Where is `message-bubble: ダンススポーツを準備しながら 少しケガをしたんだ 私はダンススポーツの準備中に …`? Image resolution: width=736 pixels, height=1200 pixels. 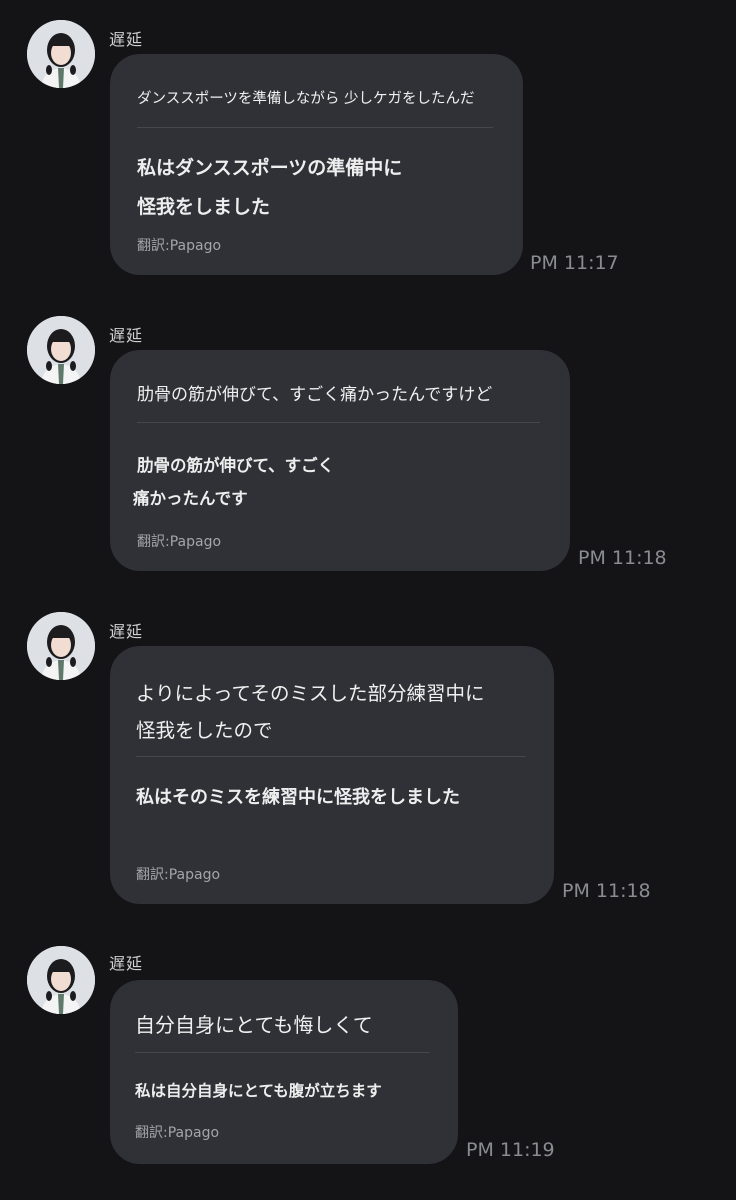
message-bubble: ダンススポーツを準備しながら 少しケガをしたんだ 私はダンススポーツの準備中に … is located at coordinates (316, 164).